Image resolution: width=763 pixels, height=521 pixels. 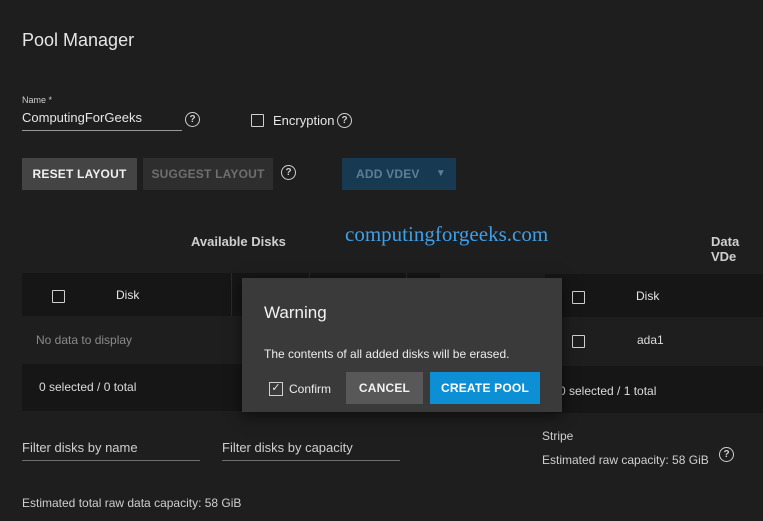 I want to click on dialog-title: Warning, so click(x=295, y=312).